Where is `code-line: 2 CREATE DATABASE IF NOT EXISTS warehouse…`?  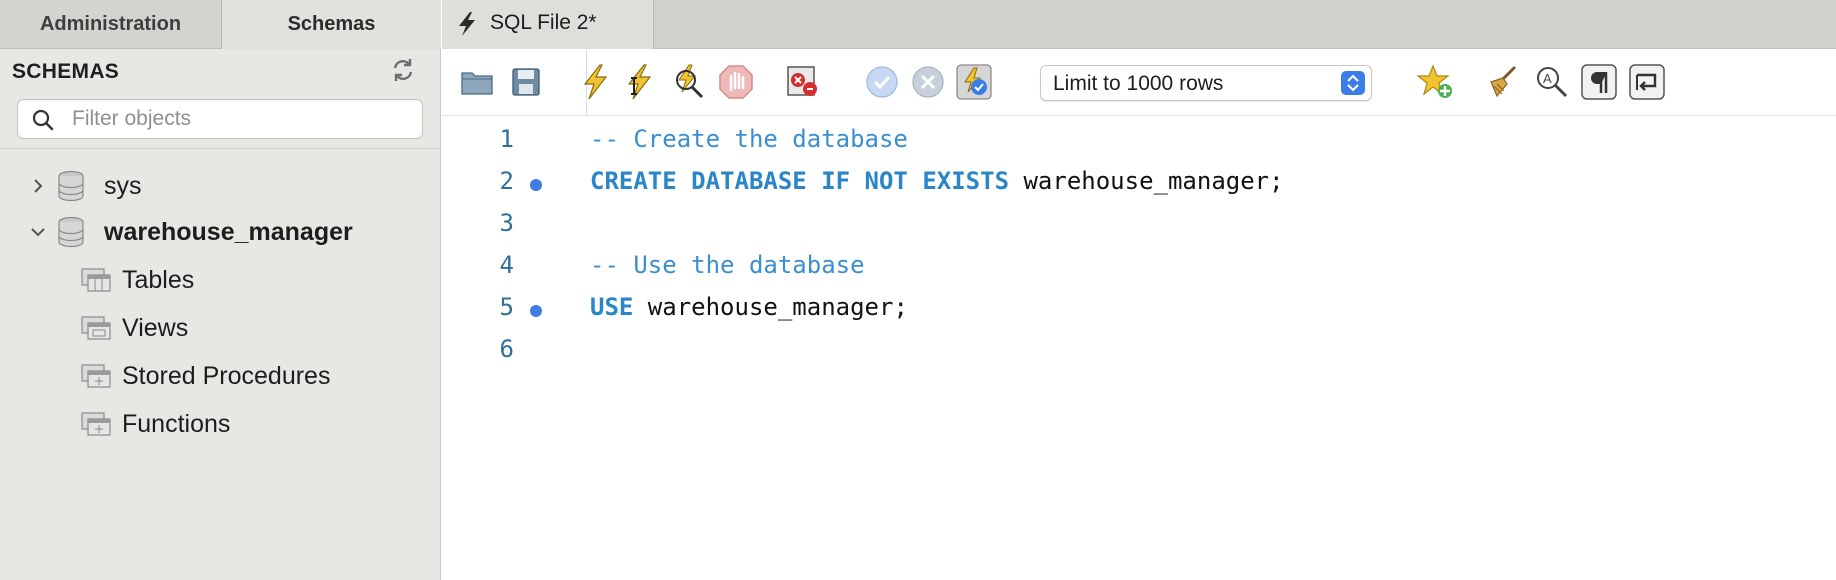
code-line: 2 CREATE DATABASE IF NOT EXISTS warehouse… is located at coordinates (1139, 180).